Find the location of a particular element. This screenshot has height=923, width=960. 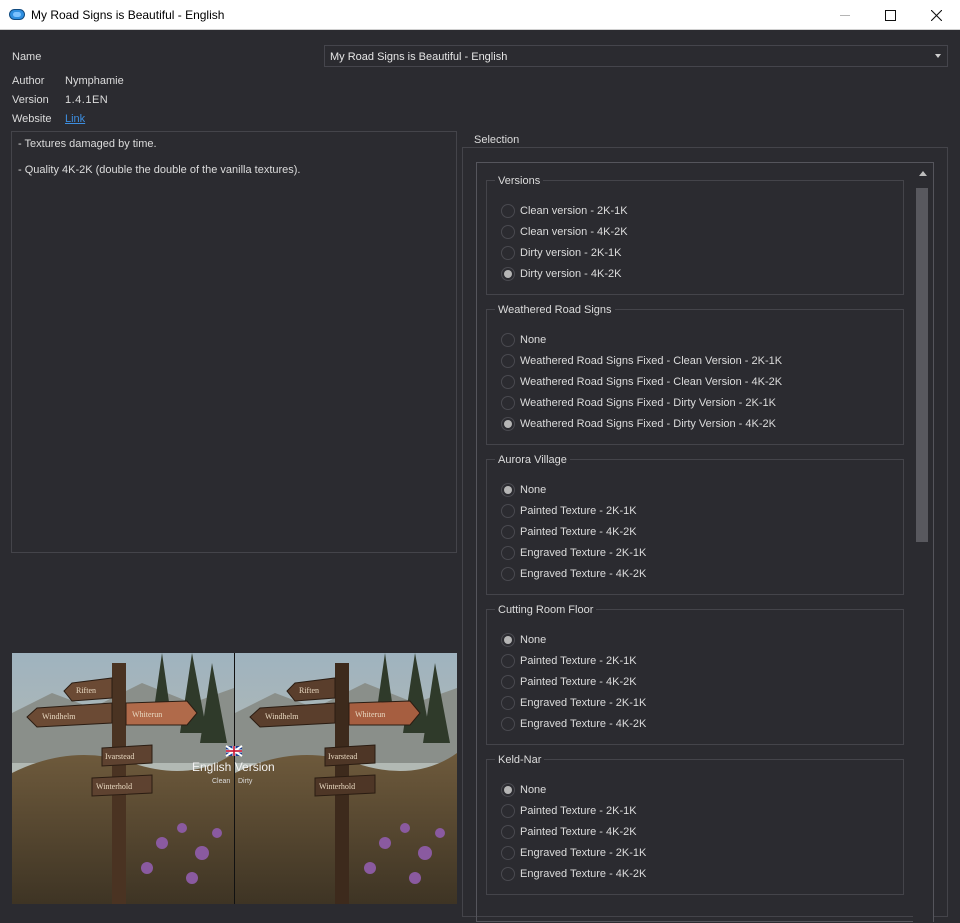

maximize-button is located at coordinates (890, 15).